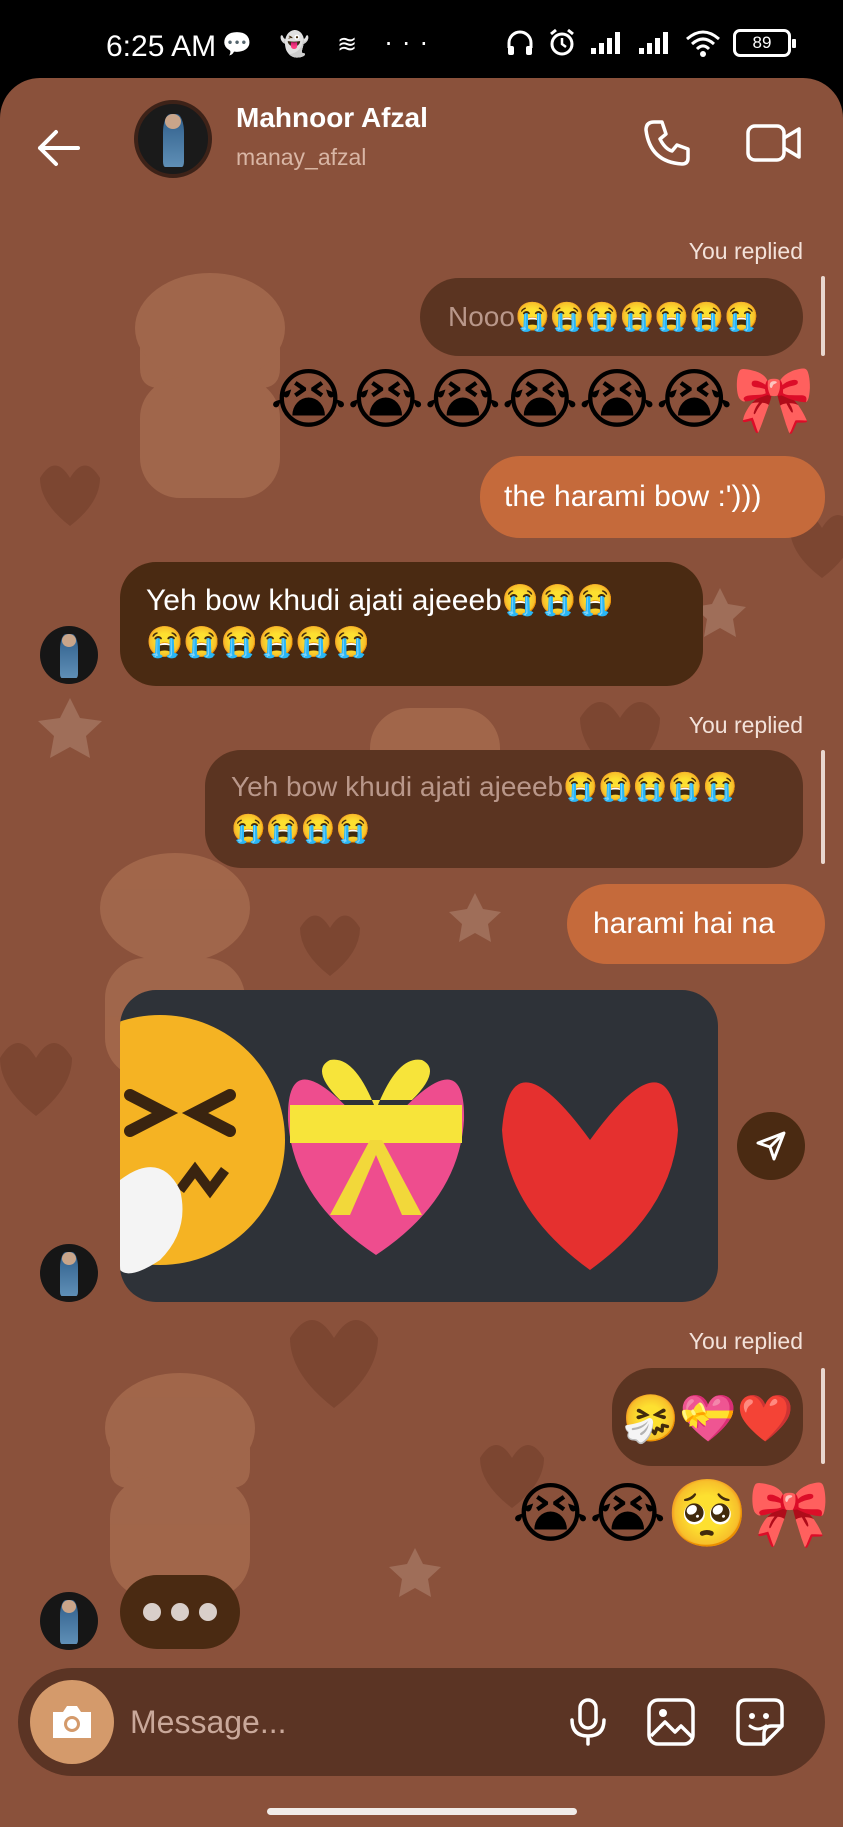 Image resolution: width=843 pixels, height=1827 pixels. What do you see at coordinates (173, 139) in the screenshot?
I see `contact-avatar` at bounding box center [173, 139].